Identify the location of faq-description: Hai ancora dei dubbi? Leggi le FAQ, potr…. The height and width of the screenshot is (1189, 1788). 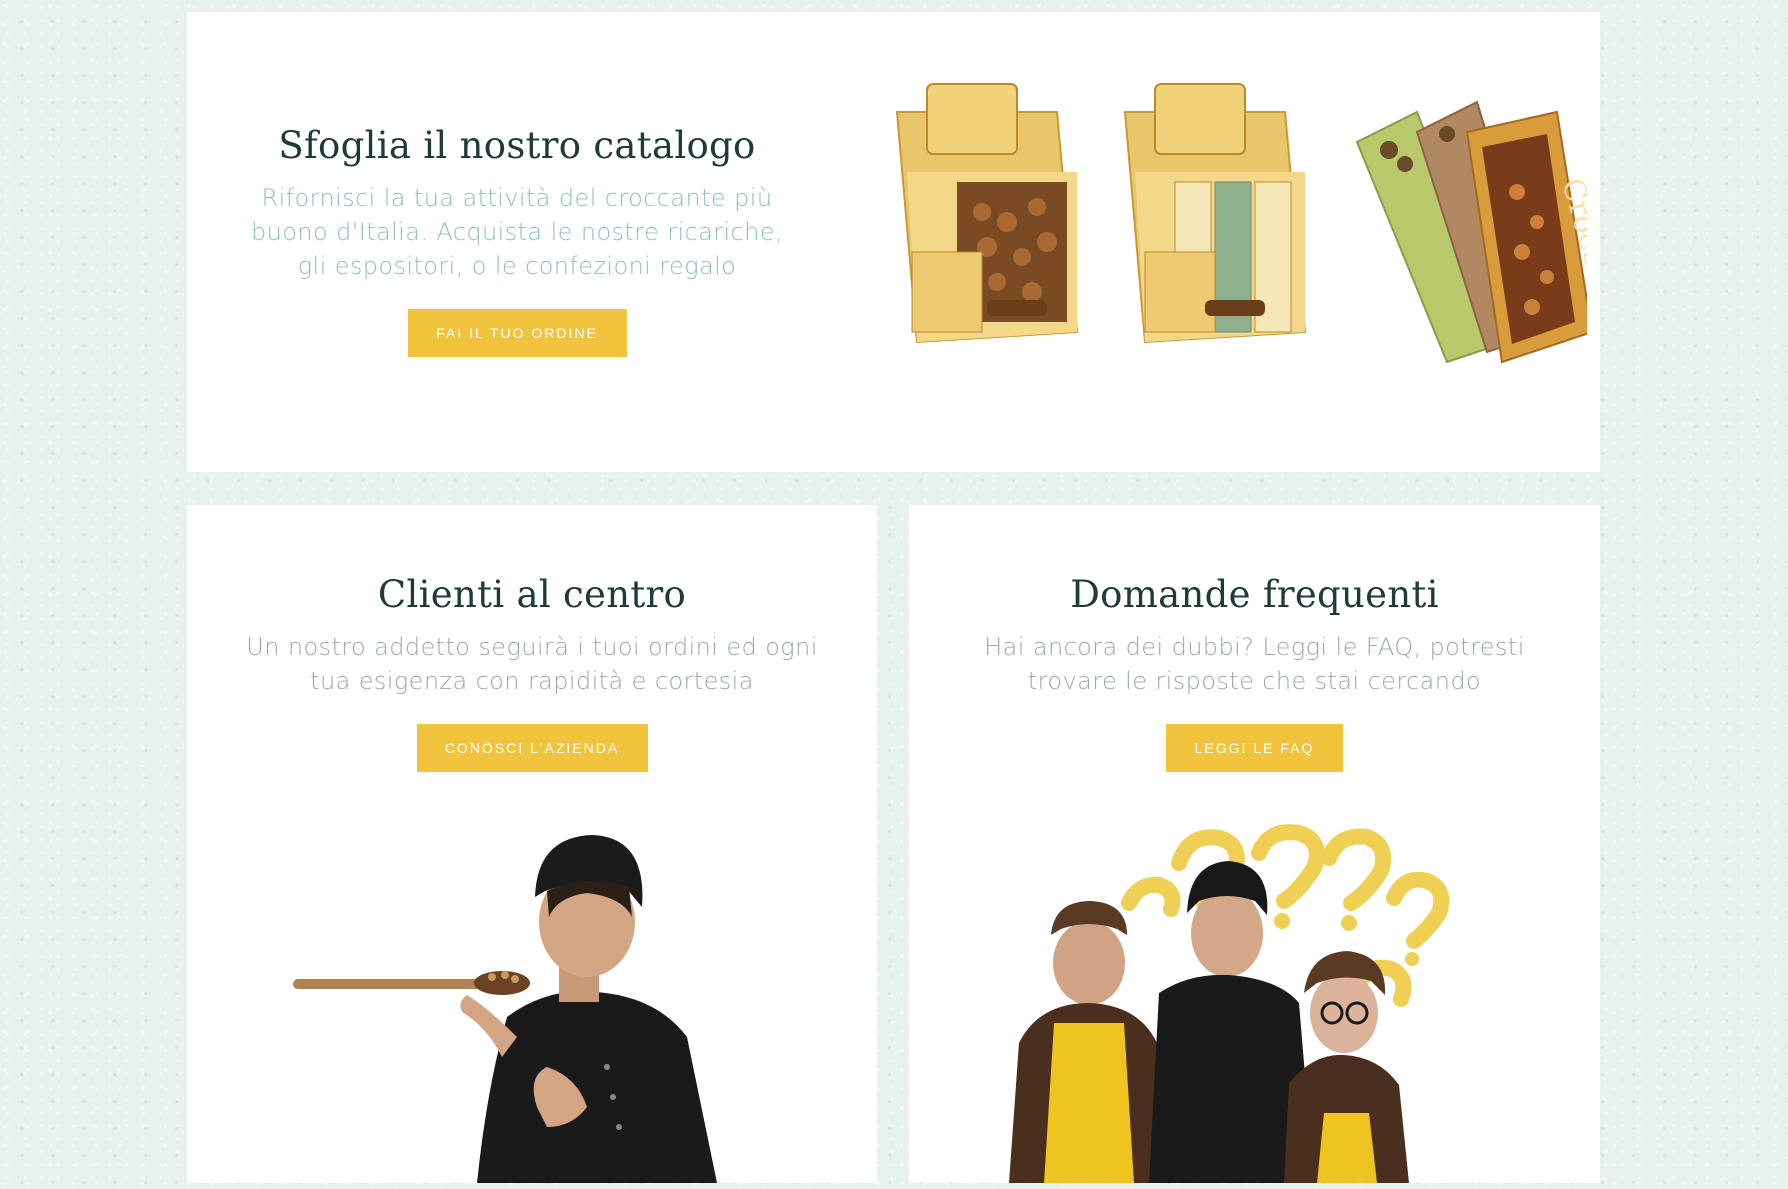
(1254, 664).